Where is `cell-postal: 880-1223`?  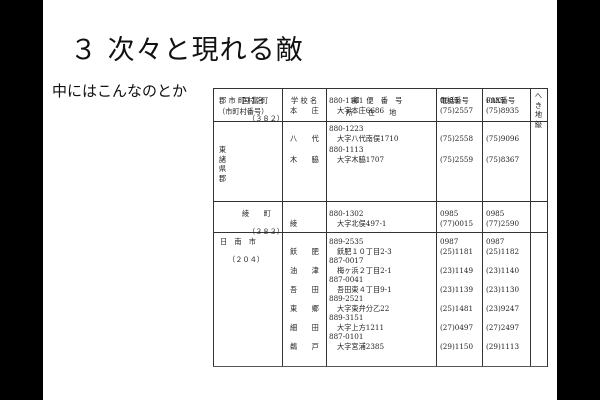 cell-postal: 880-1223 is located at coordinates (346, 128).